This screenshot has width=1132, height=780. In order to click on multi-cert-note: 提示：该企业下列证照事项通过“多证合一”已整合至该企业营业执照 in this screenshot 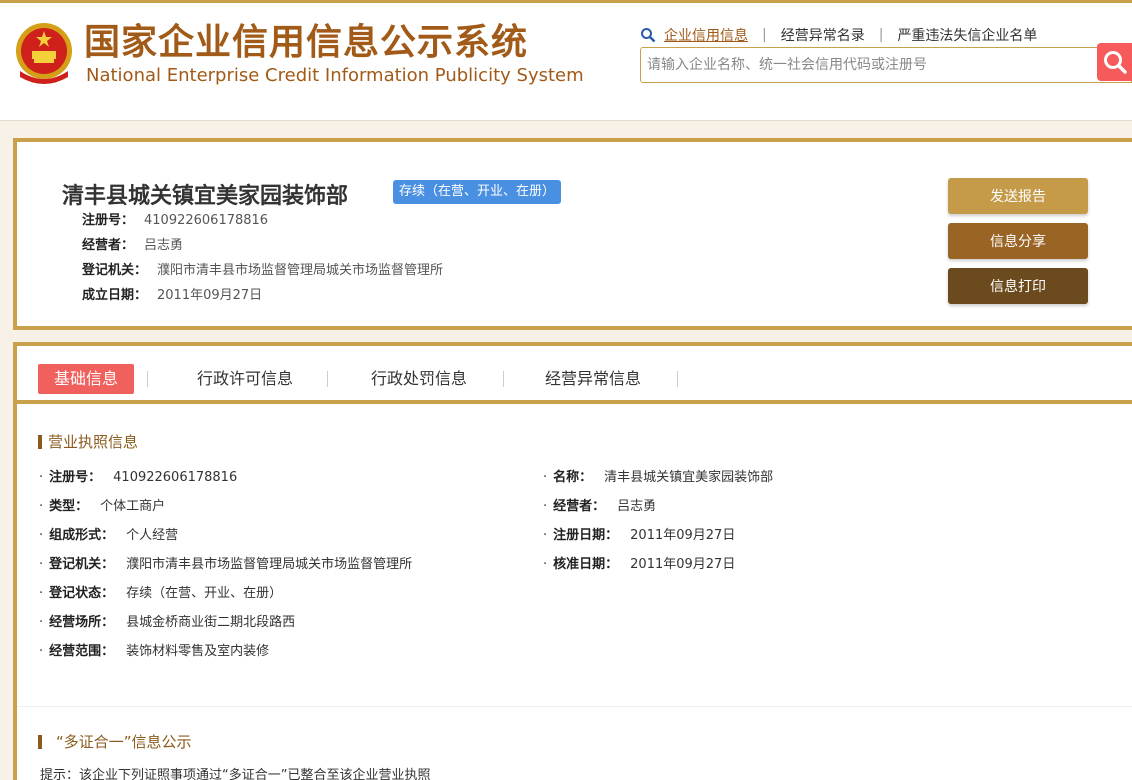, I will do `click(235, 774)`.